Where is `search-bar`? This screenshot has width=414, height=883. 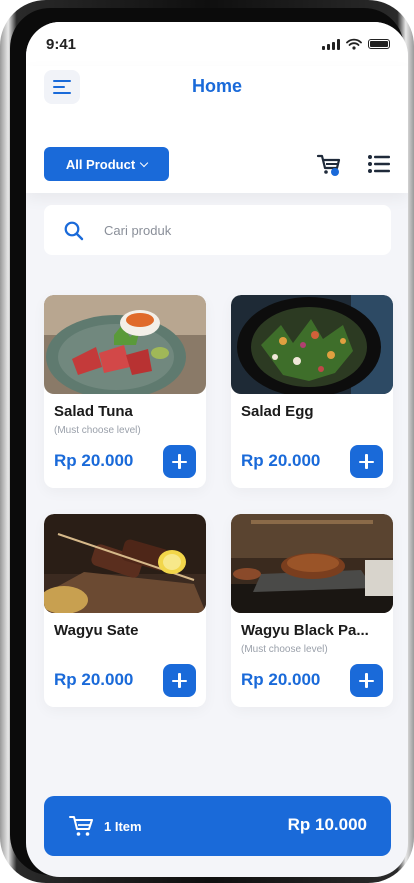
search-bar is located at coordinates (217, 230).